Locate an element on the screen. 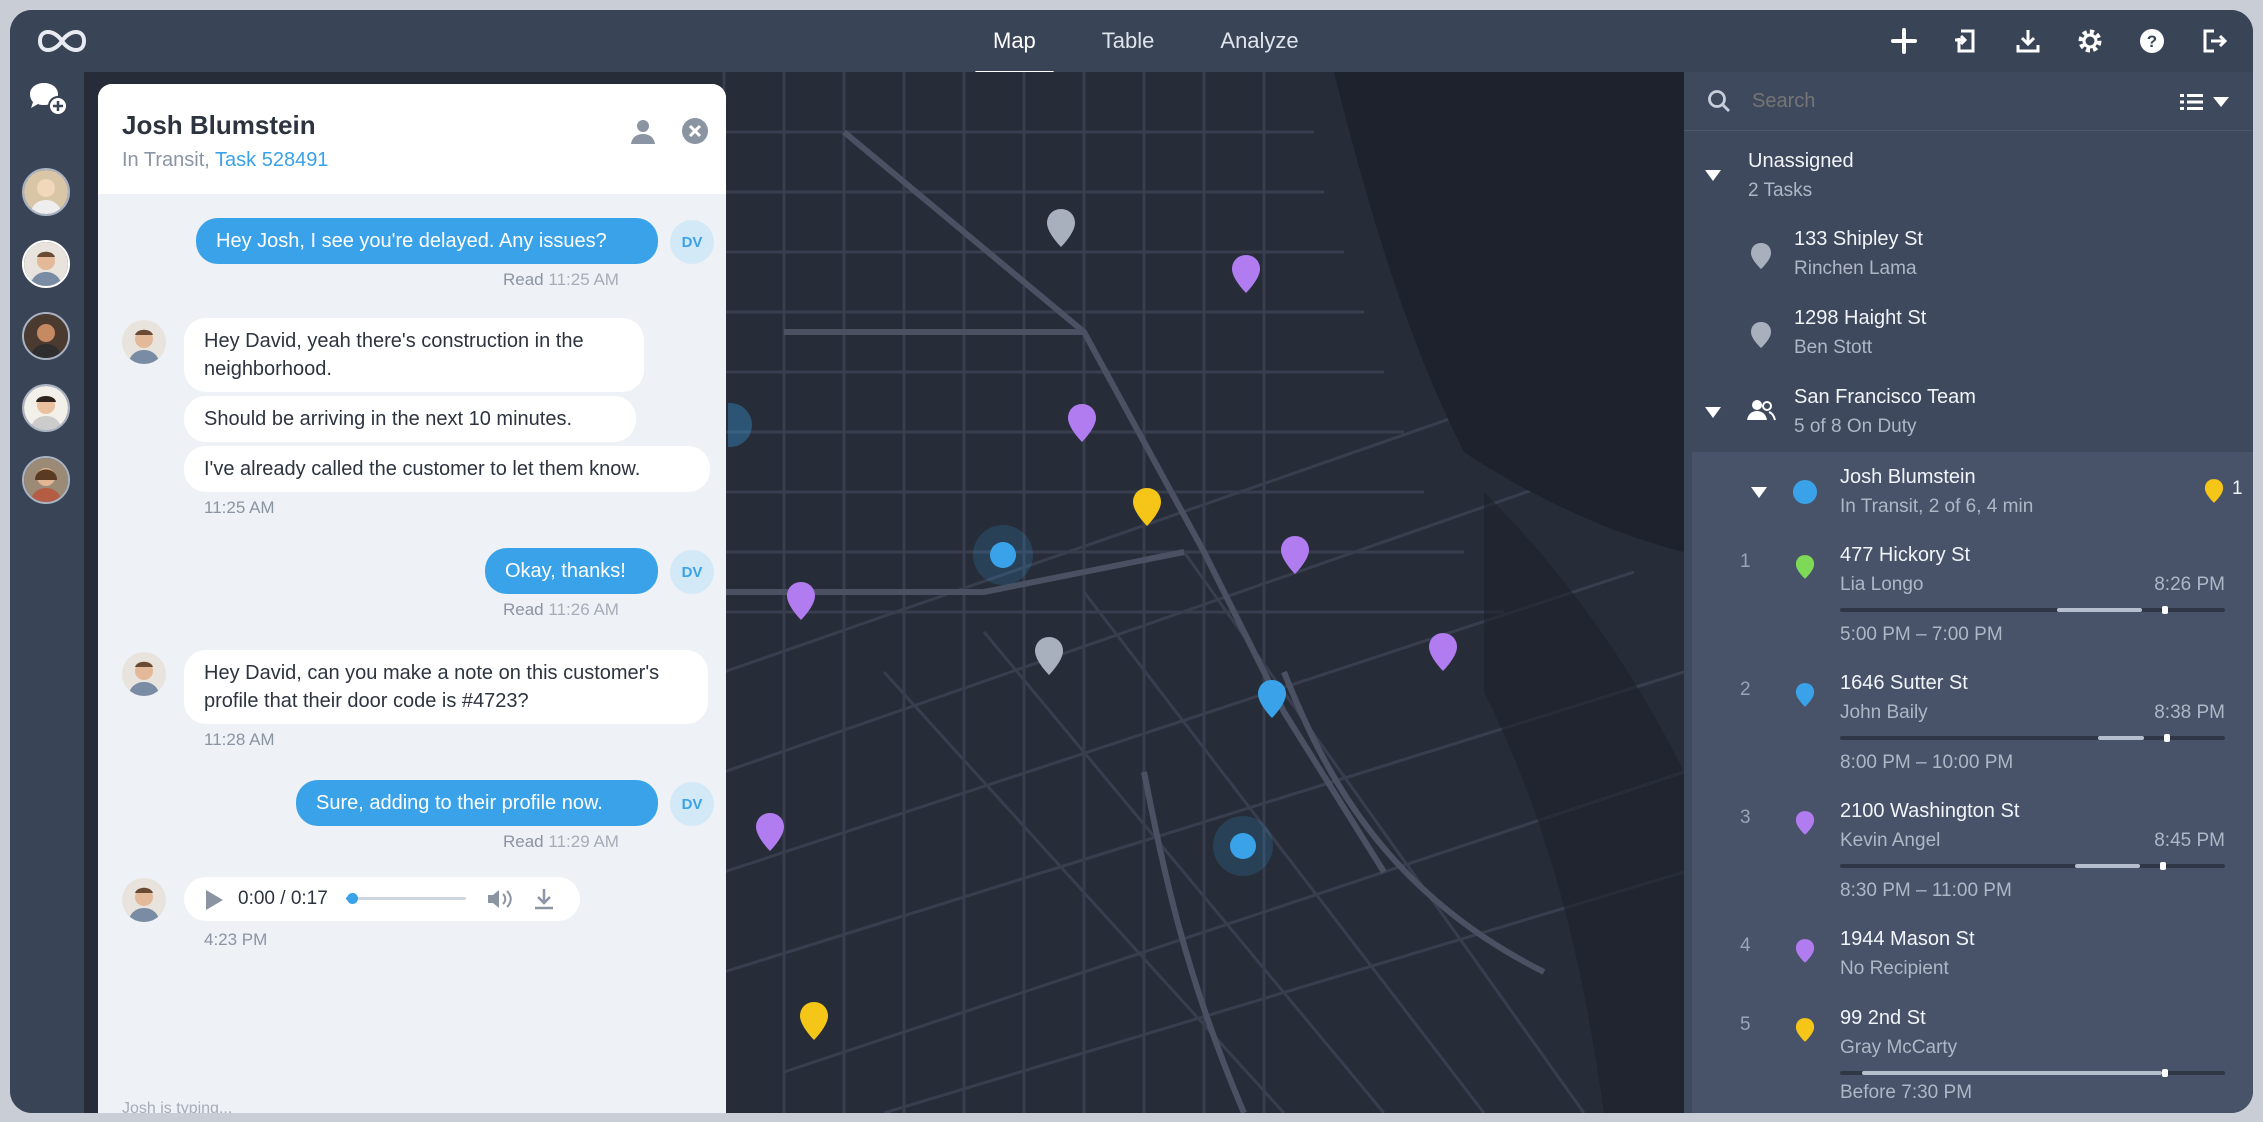 The width and height of the screenshot is (2263, 1122). read-label: Read is located at coordinates (523, 609).